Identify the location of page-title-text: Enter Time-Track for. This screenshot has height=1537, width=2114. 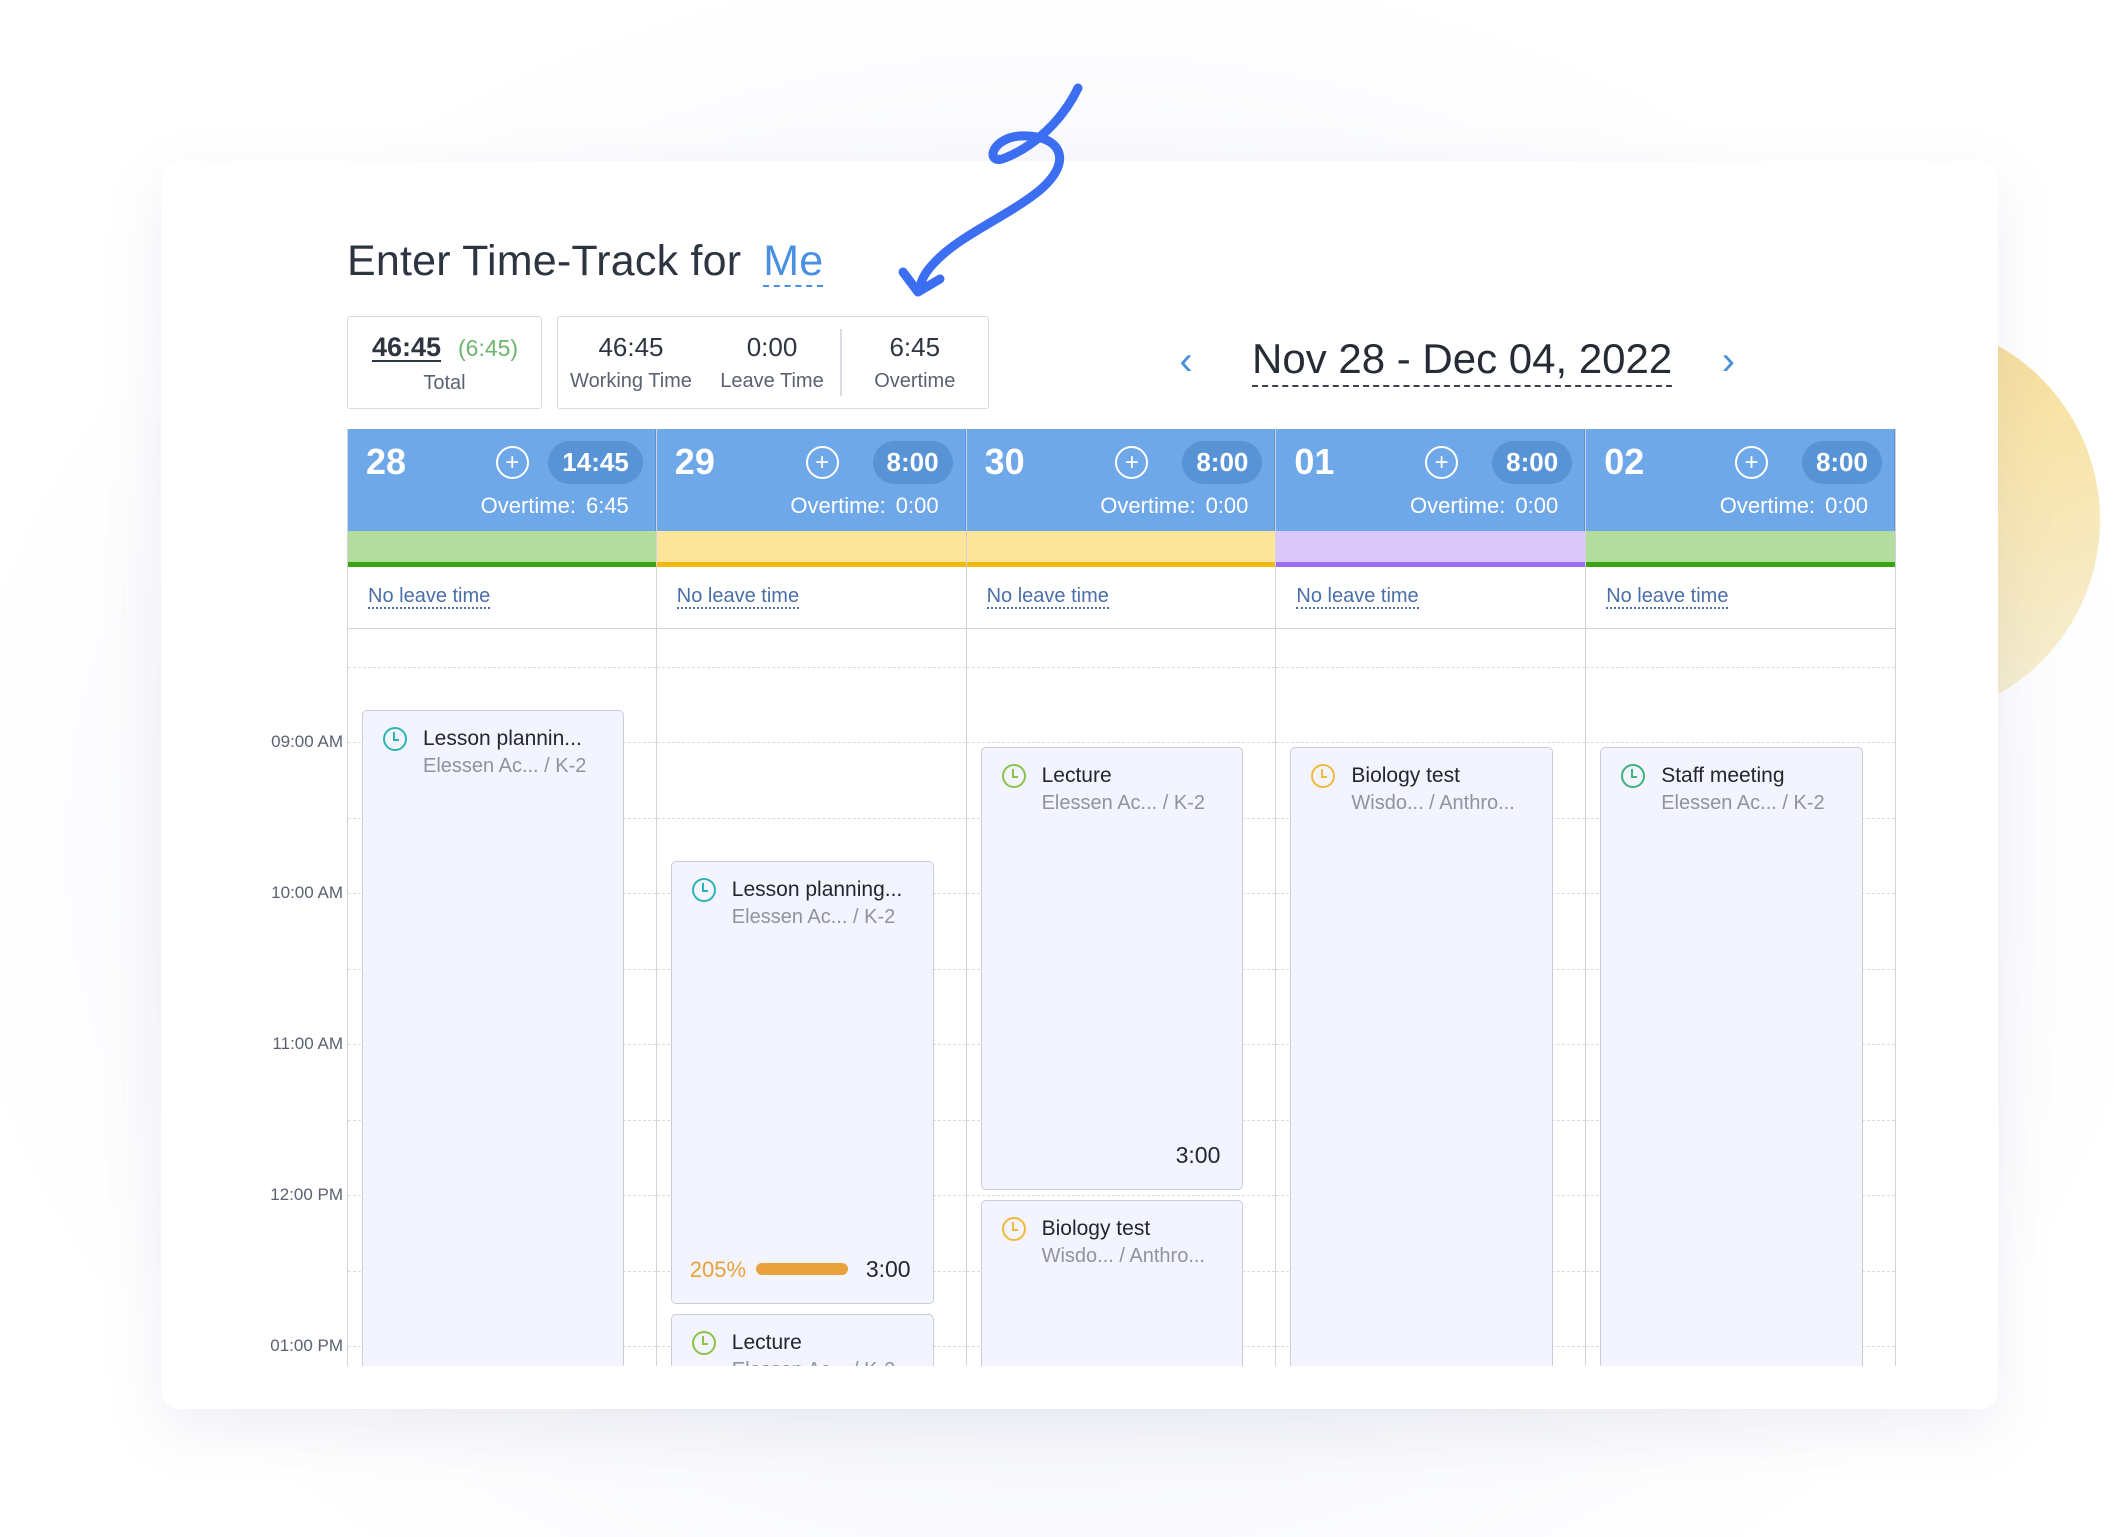
(544, 261).